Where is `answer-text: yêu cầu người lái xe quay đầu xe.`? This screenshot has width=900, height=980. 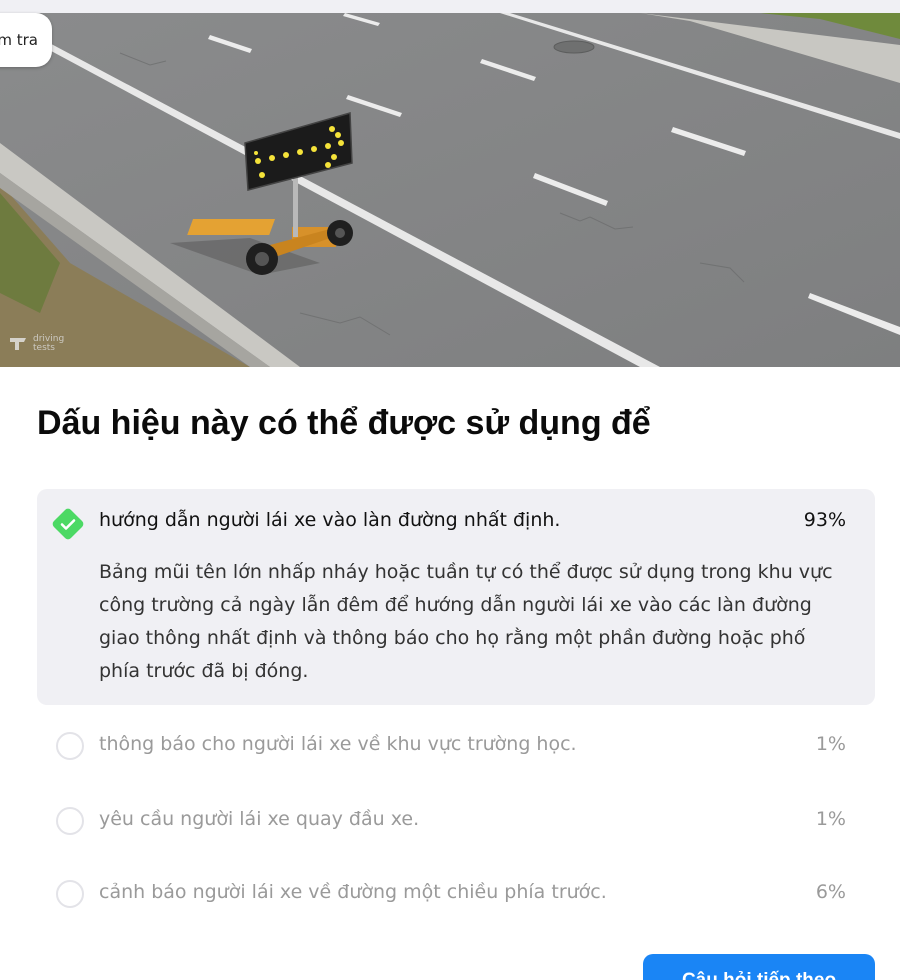
answer-text: yêu cầu người lái xe quay đầu xe. is located at coordinates (259, 819).